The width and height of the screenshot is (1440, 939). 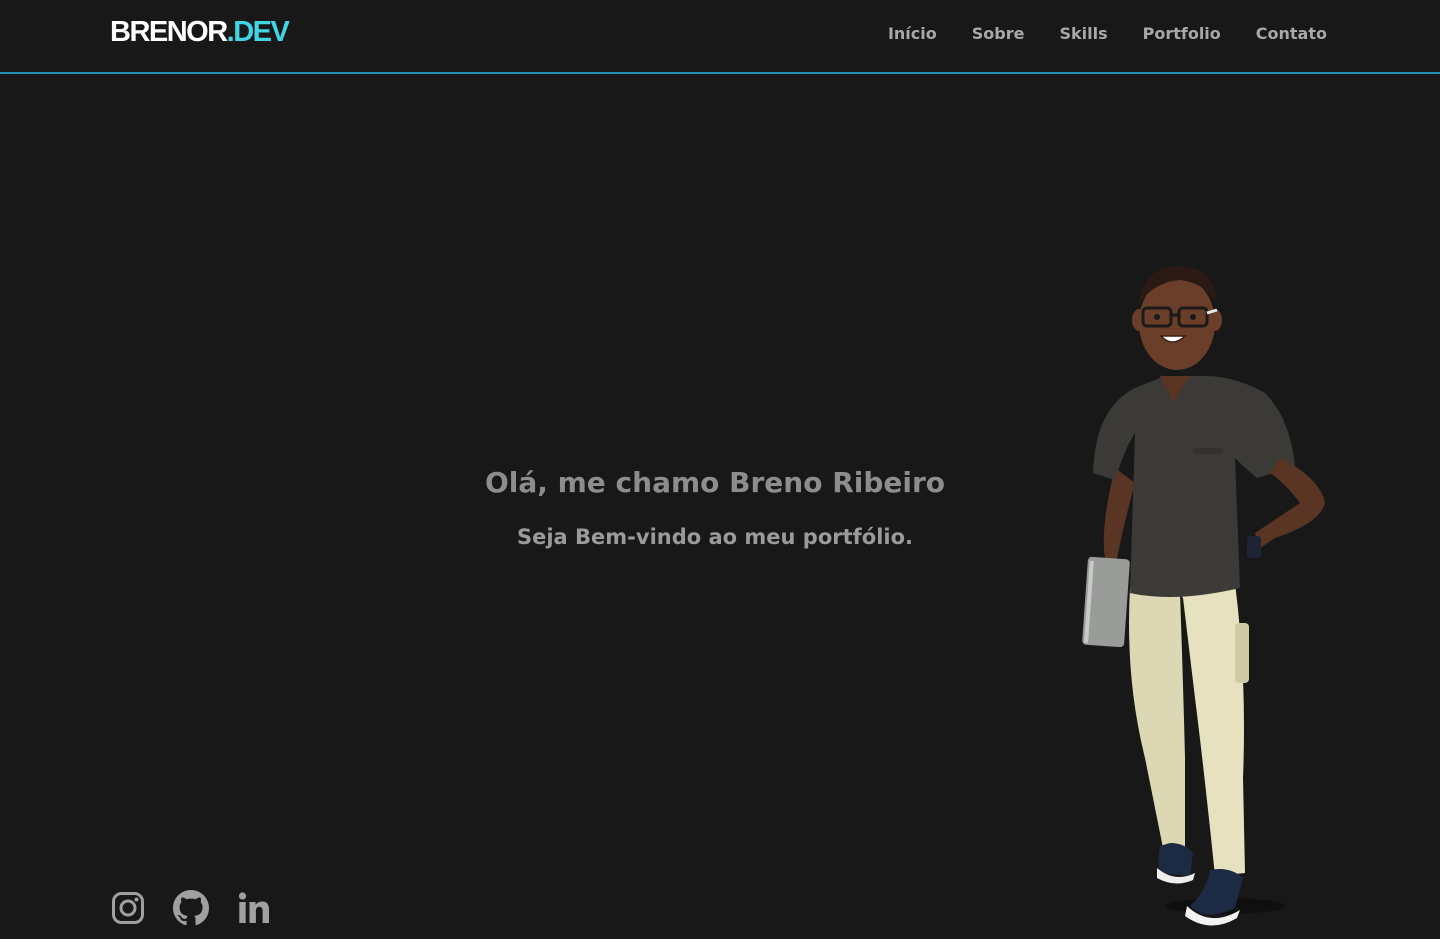 I want to click on social-links, so click(x=191, y=908).